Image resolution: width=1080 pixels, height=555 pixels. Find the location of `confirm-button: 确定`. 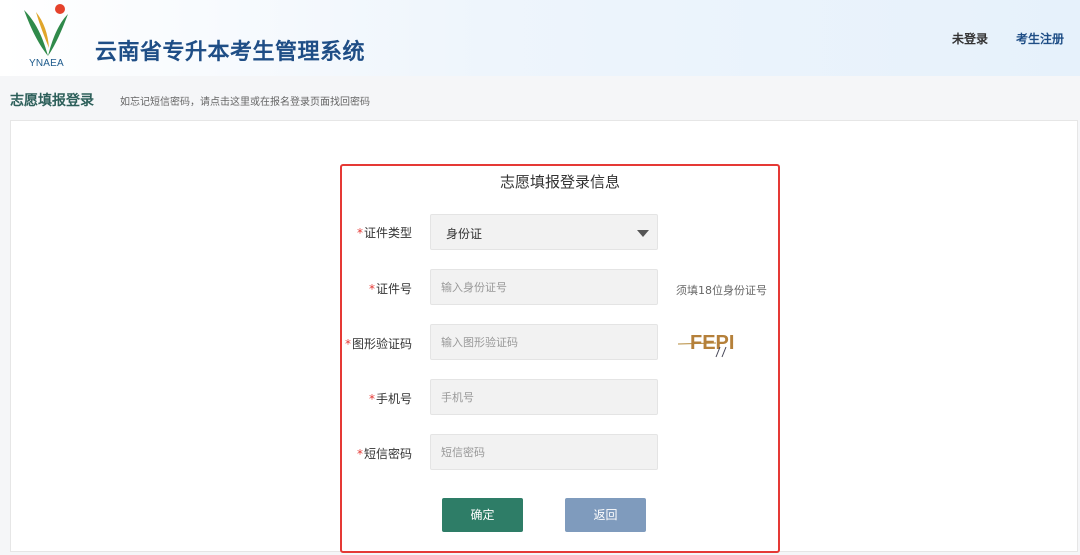

confirm-button: 确定 is located at coordinates (482, 515).